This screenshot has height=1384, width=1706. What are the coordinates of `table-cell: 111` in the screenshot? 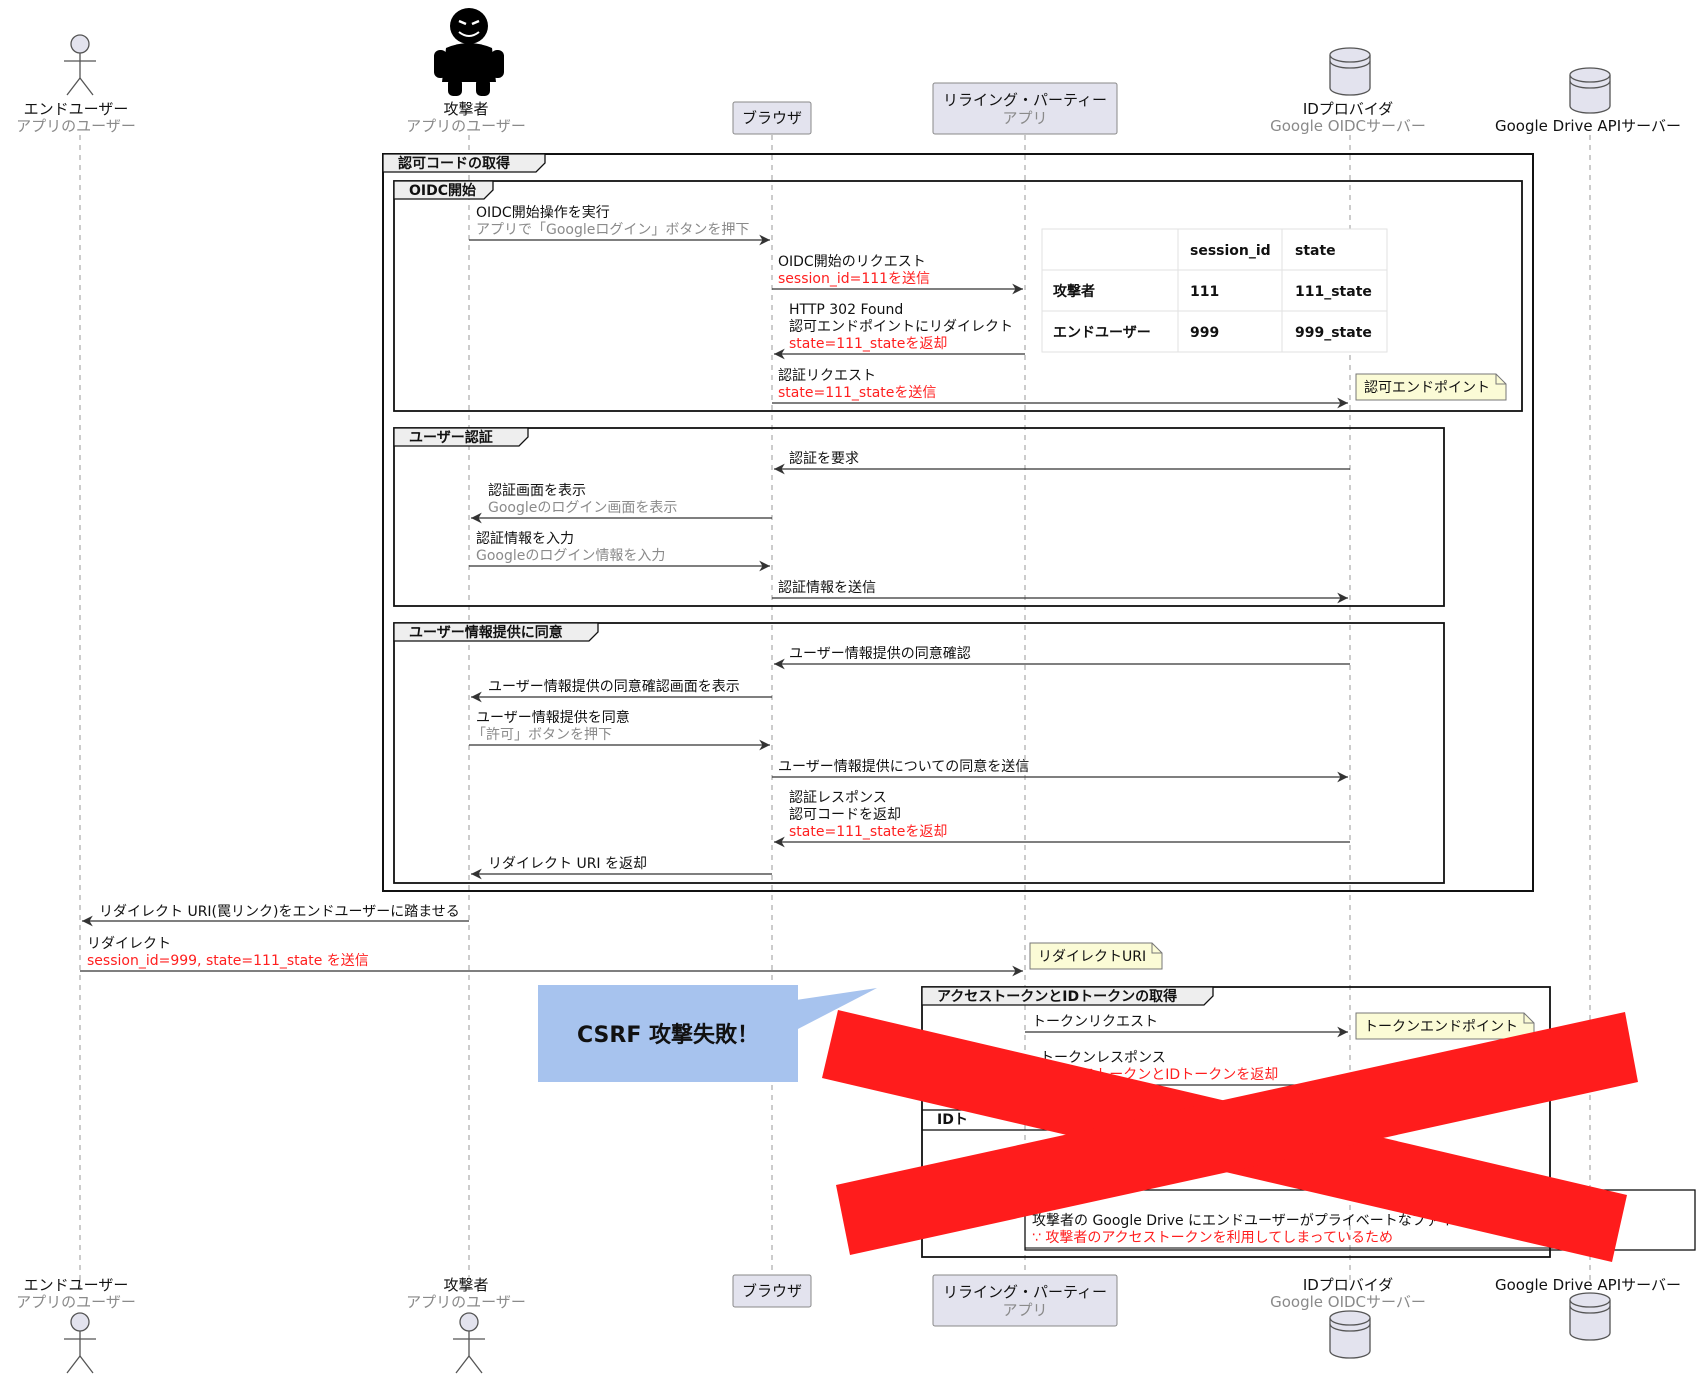 It's located at (1204, 292).